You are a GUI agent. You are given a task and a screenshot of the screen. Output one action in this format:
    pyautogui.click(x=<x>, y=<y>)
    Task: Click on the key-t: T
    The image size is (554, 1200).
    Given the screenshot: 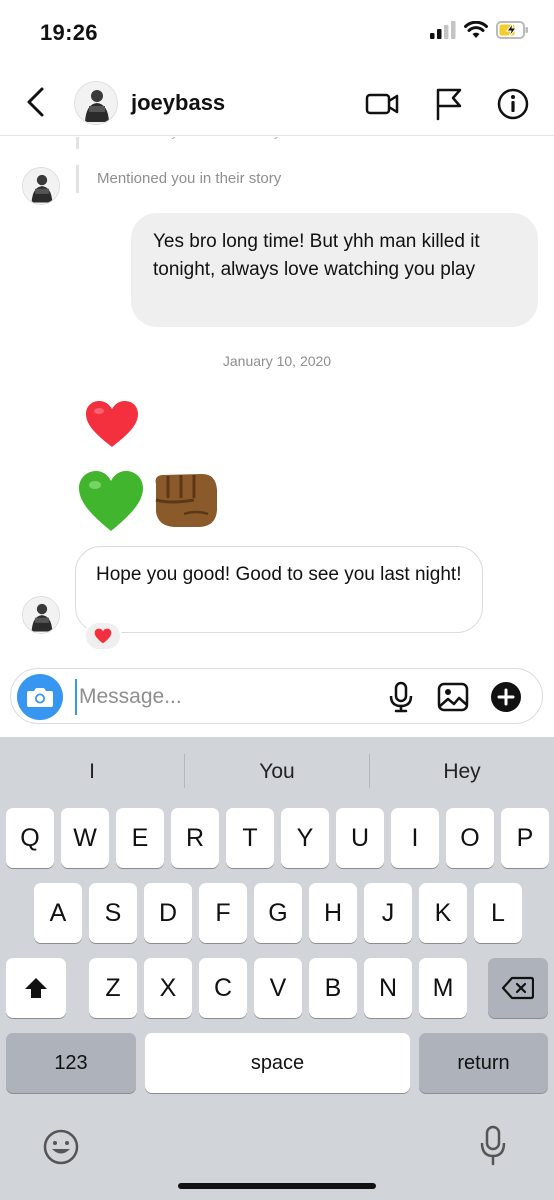 What is the action you would take?
    pyautogui.click(x=250, y=838)
    